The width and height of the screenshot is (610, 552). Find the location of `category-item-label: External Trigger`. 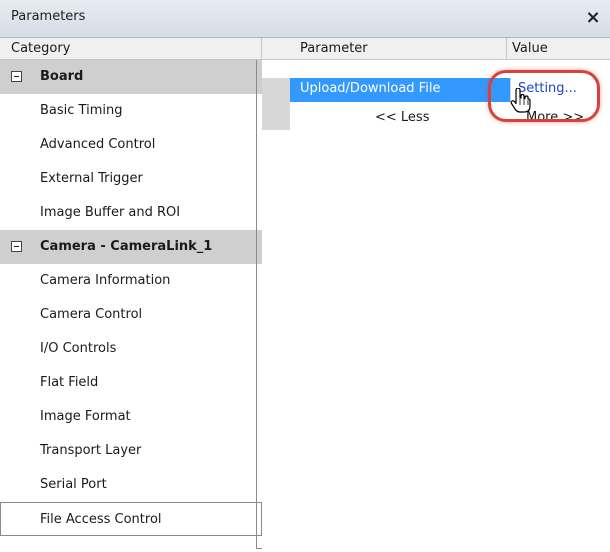

category-item-label: External Trigger is located at coordinates (91, 178).